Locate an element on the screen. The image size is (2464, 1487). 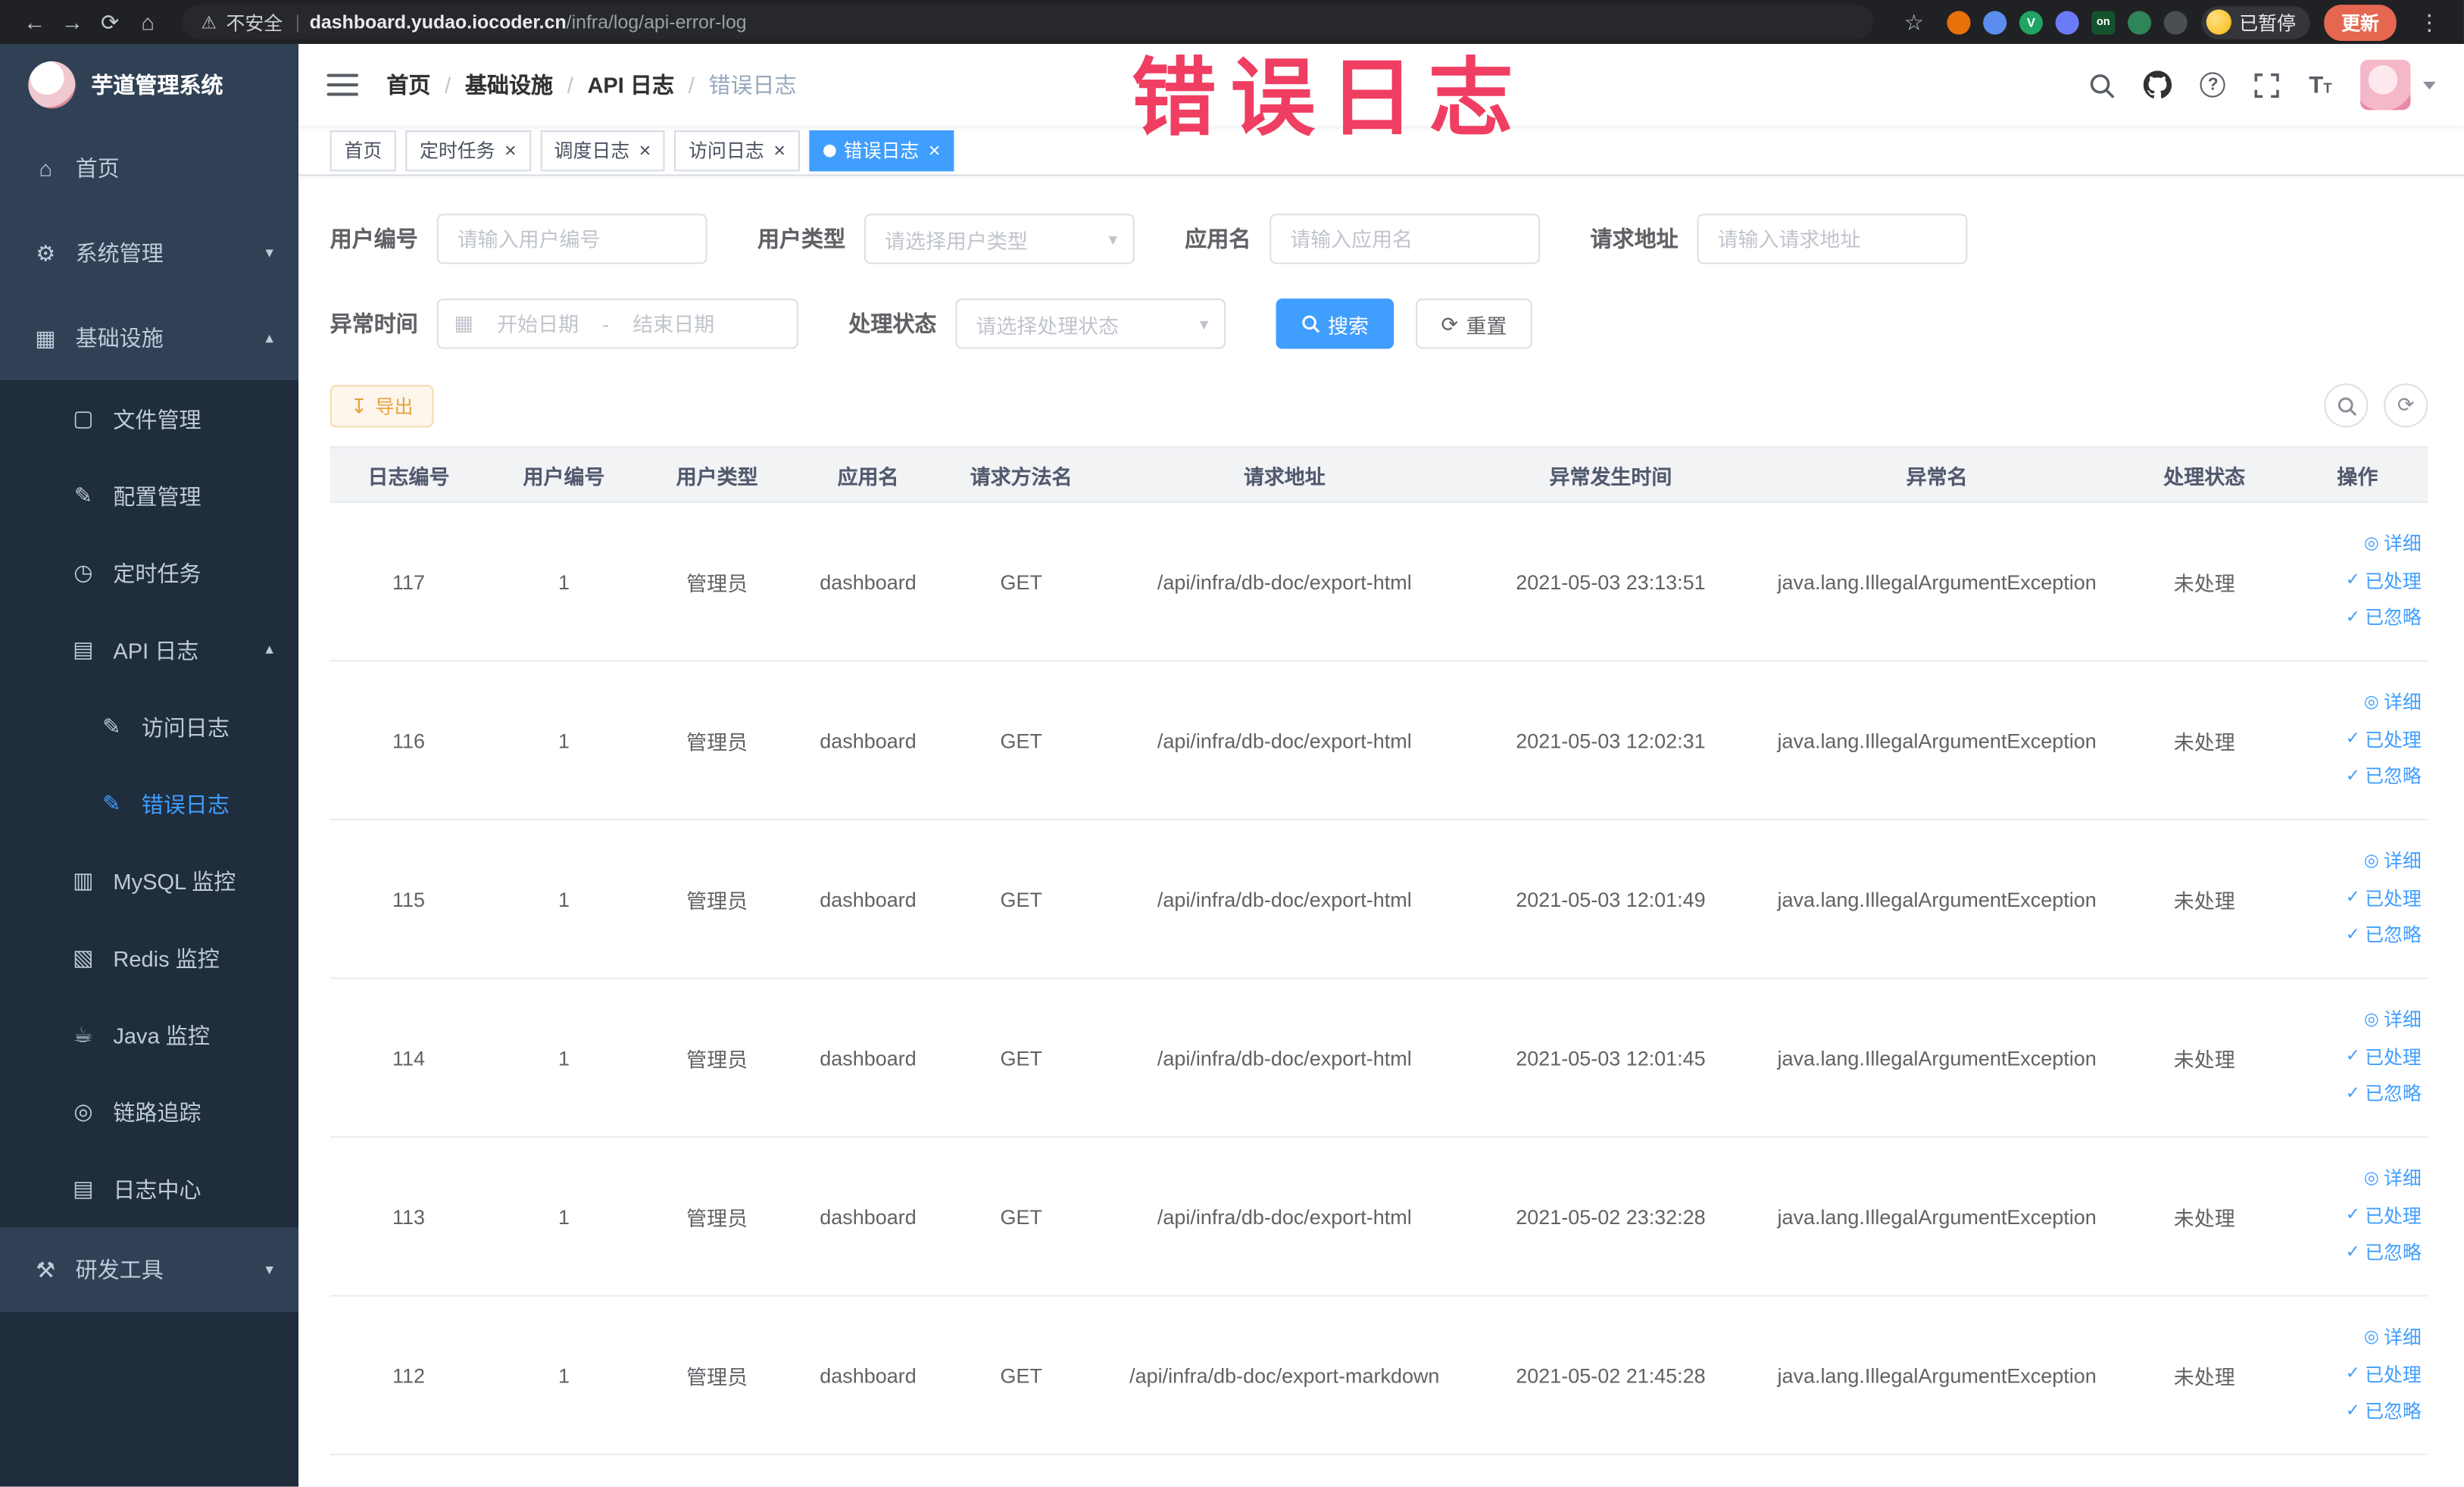
sidebar-item-java-monitor: ☕ Java 监控 is located at coordinates (149, 1034).